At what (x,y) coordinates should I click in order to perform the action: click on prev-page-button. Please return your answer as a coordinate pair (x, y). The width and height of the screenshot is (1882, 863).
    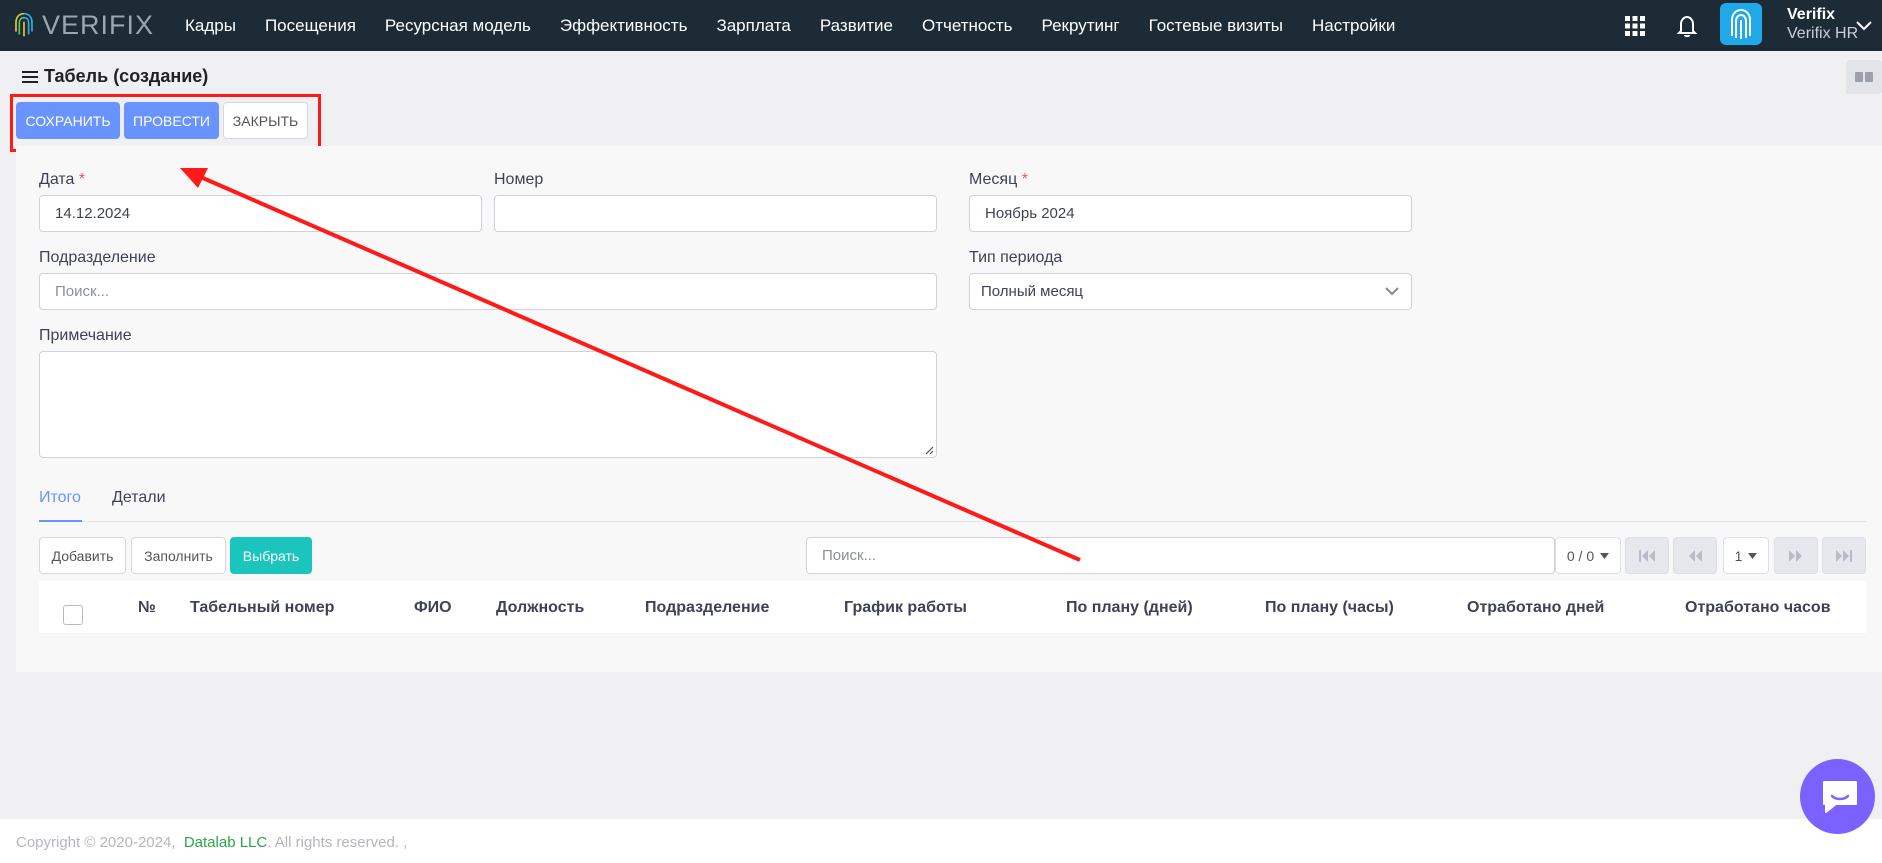
    Looking at the image, I should click on (1695, 555).